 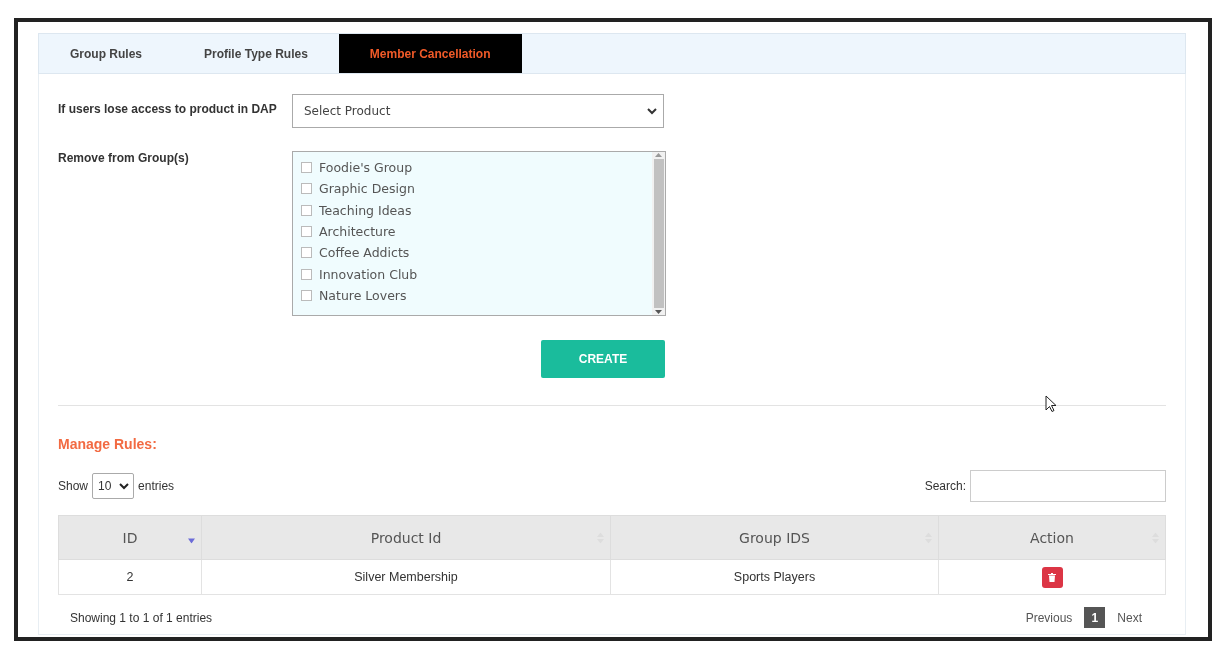 I want to click on group-list: Foodie's Group Graphic Design Teaching Ideas Architecture Coffee Addicts Innovation Club Nature Lovers, so click(x=479, y=233).